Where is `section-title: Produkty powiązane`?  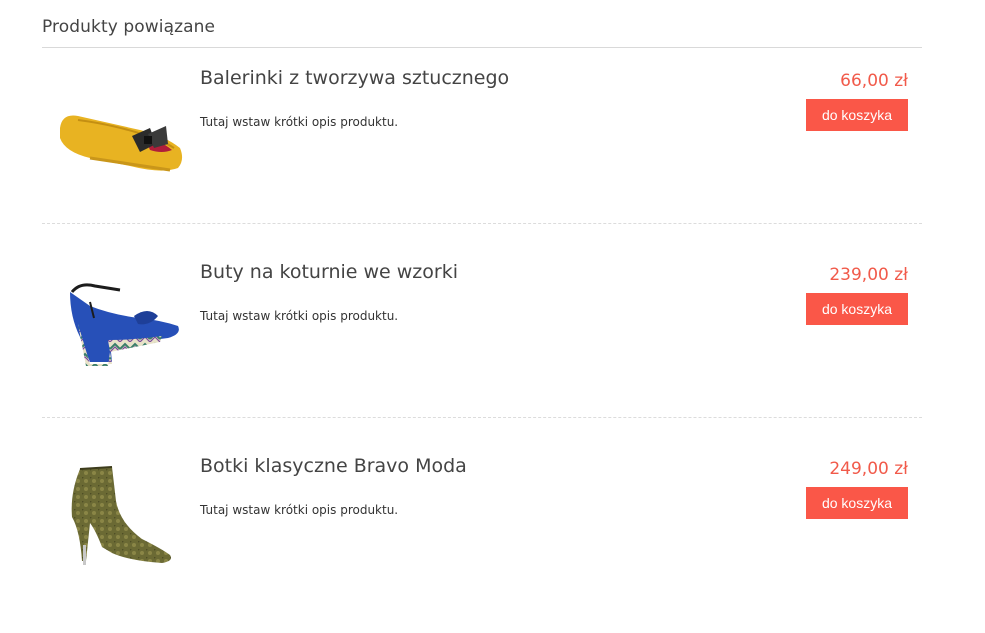
section-title: Produkty powiązane is located at coordinates (129, 27).